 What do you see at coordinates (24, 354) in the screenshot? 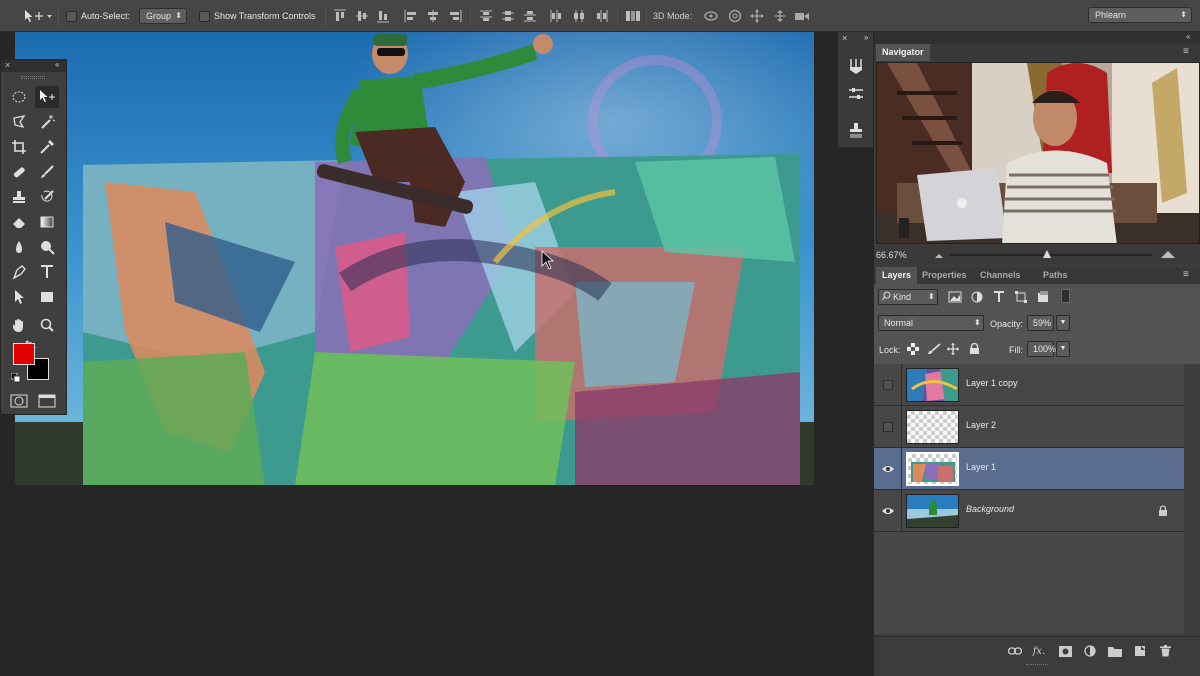
I see `foreground-color-swatch` at bounding box center [24, 354].